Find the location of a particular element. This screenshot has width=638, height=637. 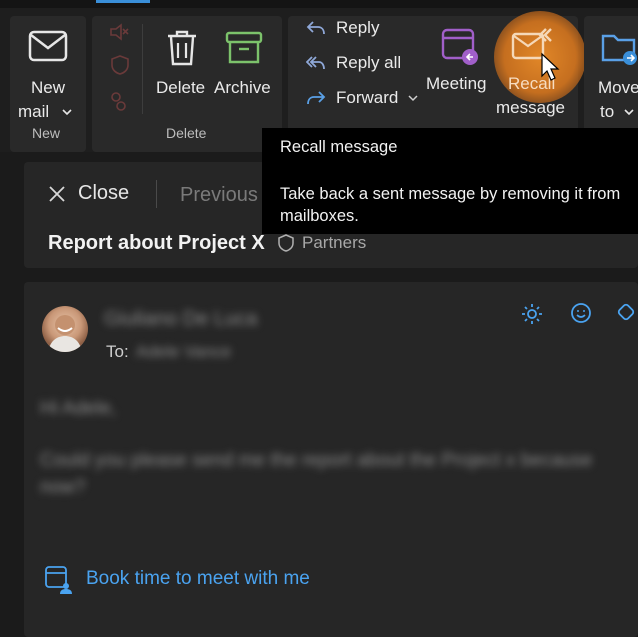

group-label-delete: Delete is located at coordinates (186, 133).